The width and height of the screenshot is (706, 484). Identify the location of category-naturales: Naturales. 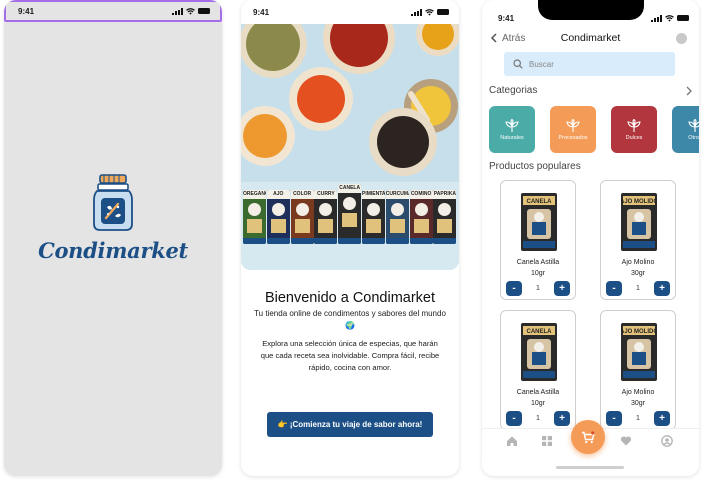
(512, 129).